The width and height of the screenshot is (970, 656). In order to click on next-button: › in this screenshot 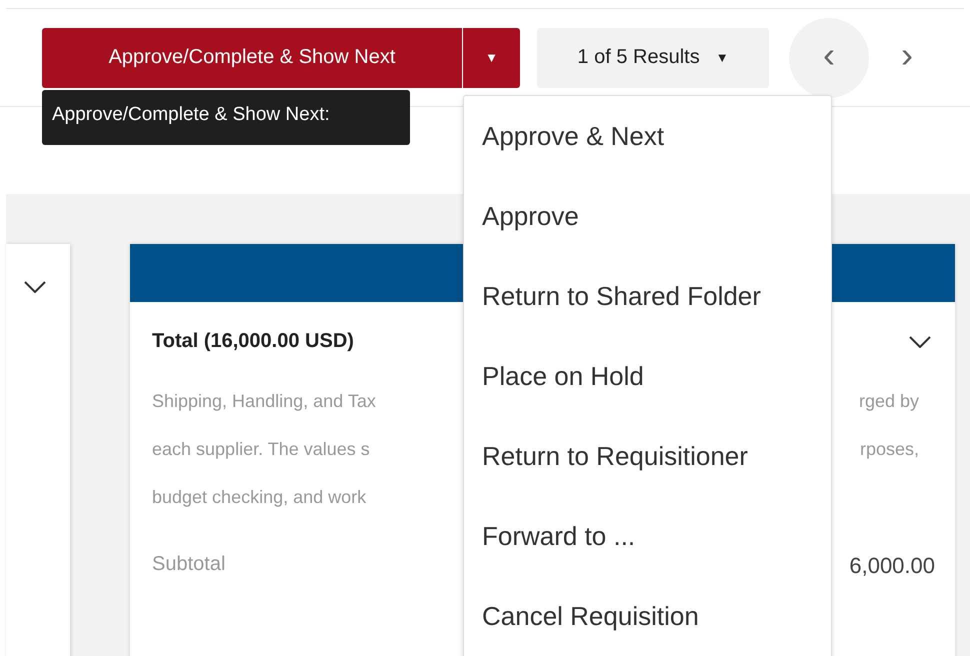, I will do `click(907, 58)`.